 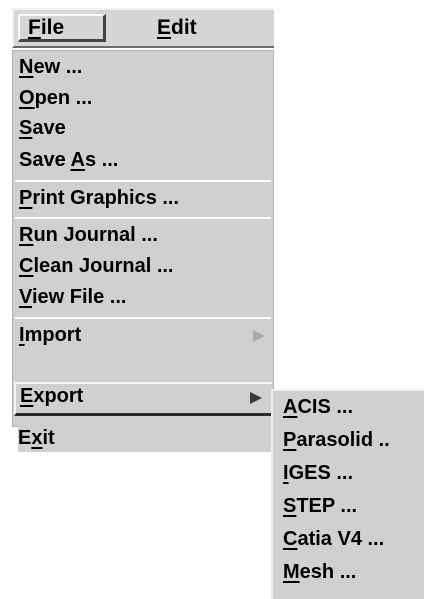 I want to click on menu-item-label-rest: ave, so click(x=49, y=128).